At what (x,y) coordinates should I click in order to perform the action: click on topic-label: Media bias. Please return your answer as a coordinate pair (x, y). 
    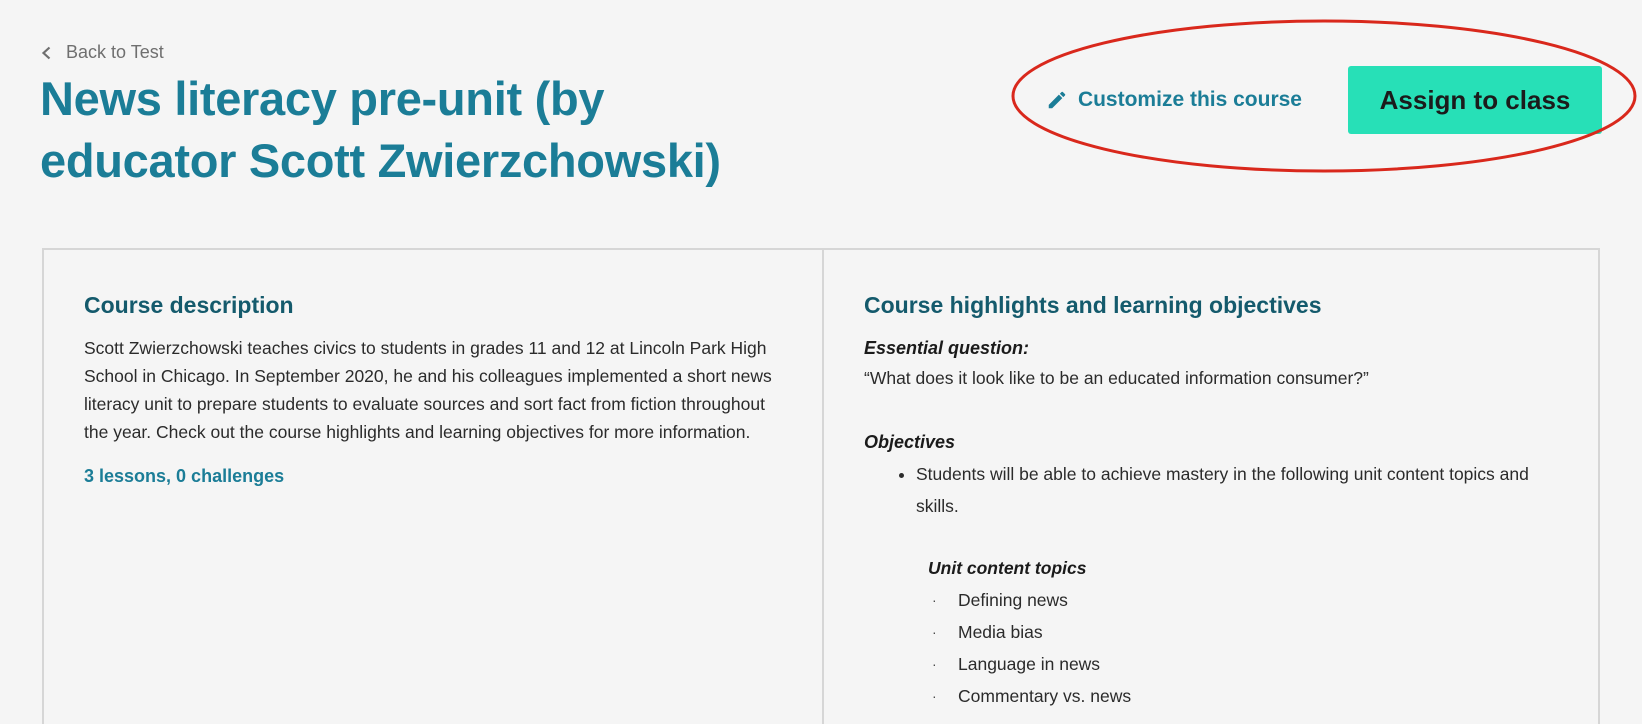
    Looking at the image, I should click on (1000, 632).